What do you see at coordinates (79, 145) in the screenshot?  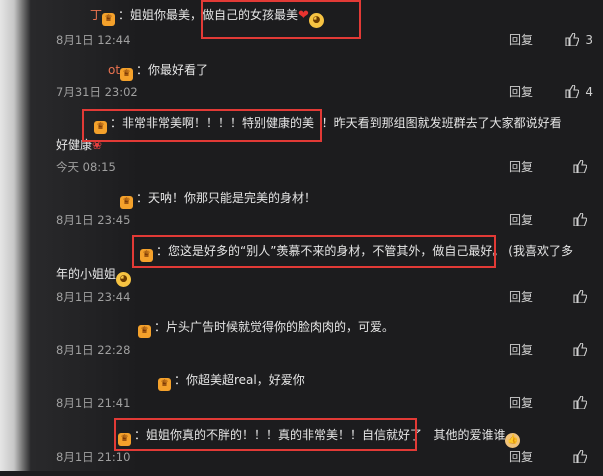 I see `comment-text-line2: 好健康❀` at bounding box center [79, 145].